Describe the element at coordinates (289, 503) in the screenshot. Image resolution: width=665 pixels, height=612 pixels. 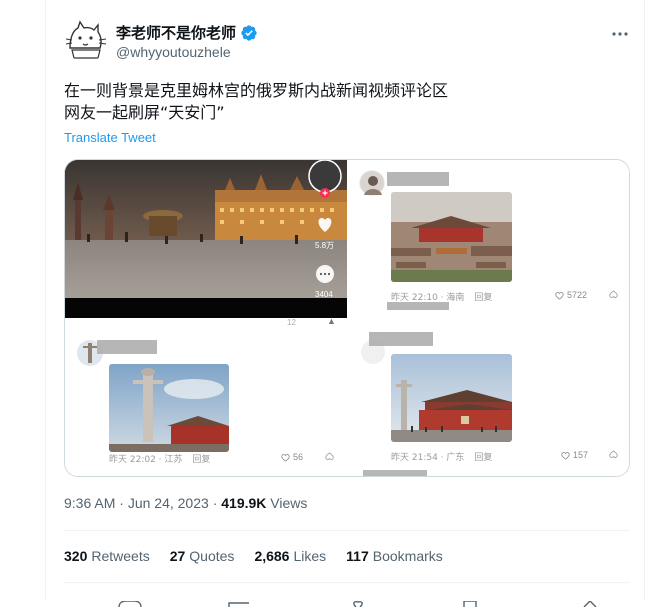
I see `views-label: Views` at that location.